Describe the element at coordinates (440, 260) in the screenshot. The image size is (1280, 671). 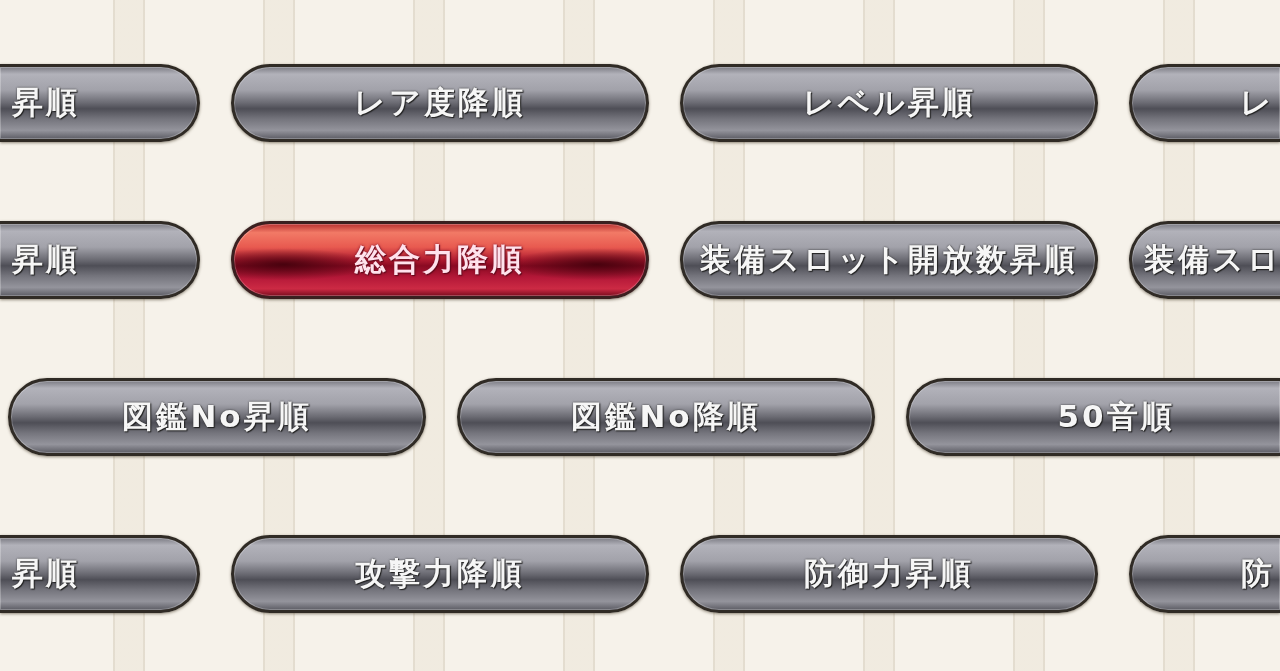
I see `sort-button: 総合力降順` at that location.